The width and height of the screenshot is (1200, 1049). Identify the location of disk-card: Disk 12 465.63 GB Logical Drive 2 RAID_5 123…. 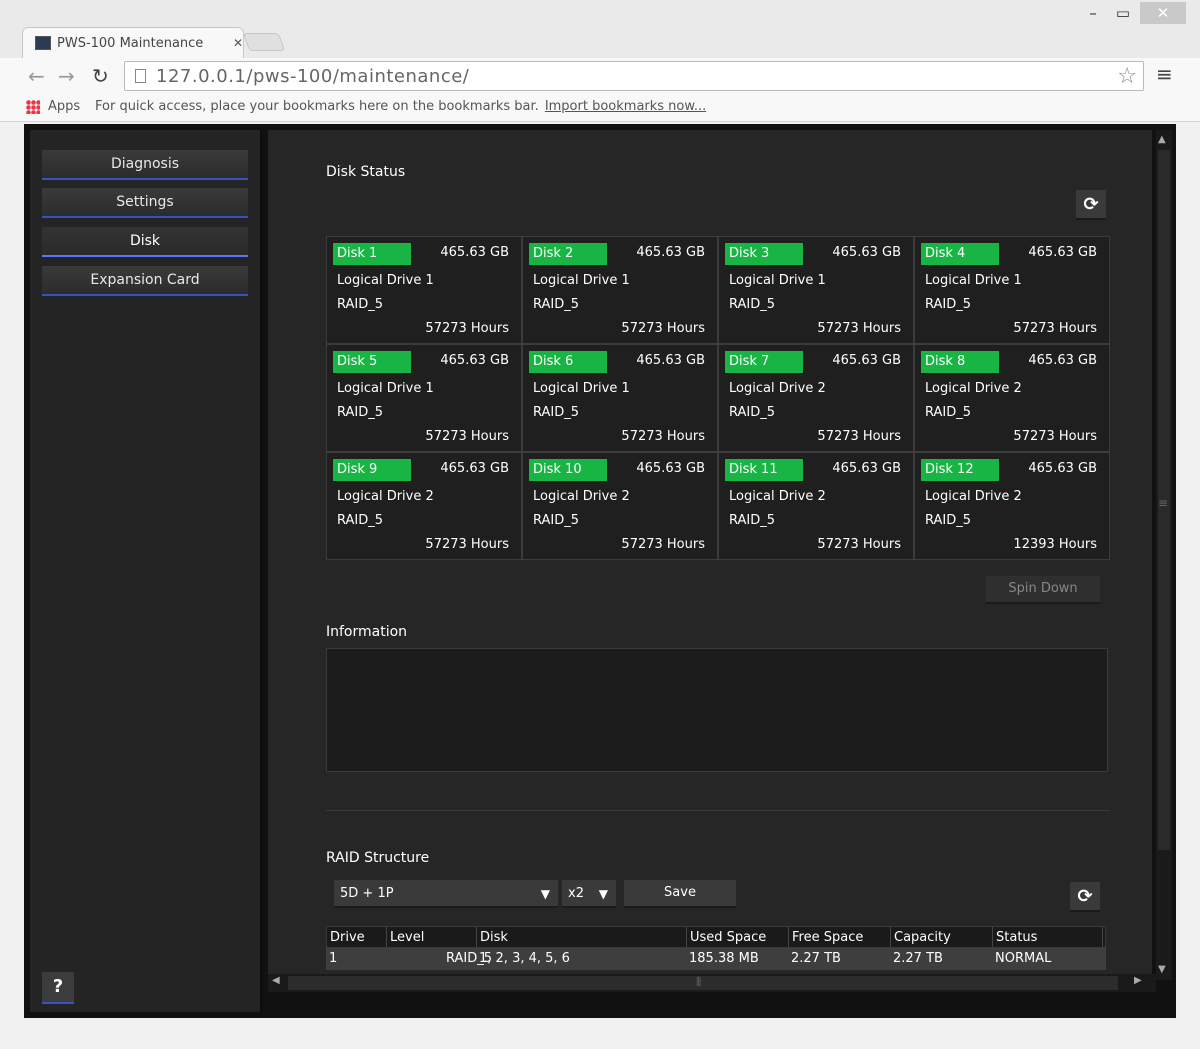
(1012, 506).